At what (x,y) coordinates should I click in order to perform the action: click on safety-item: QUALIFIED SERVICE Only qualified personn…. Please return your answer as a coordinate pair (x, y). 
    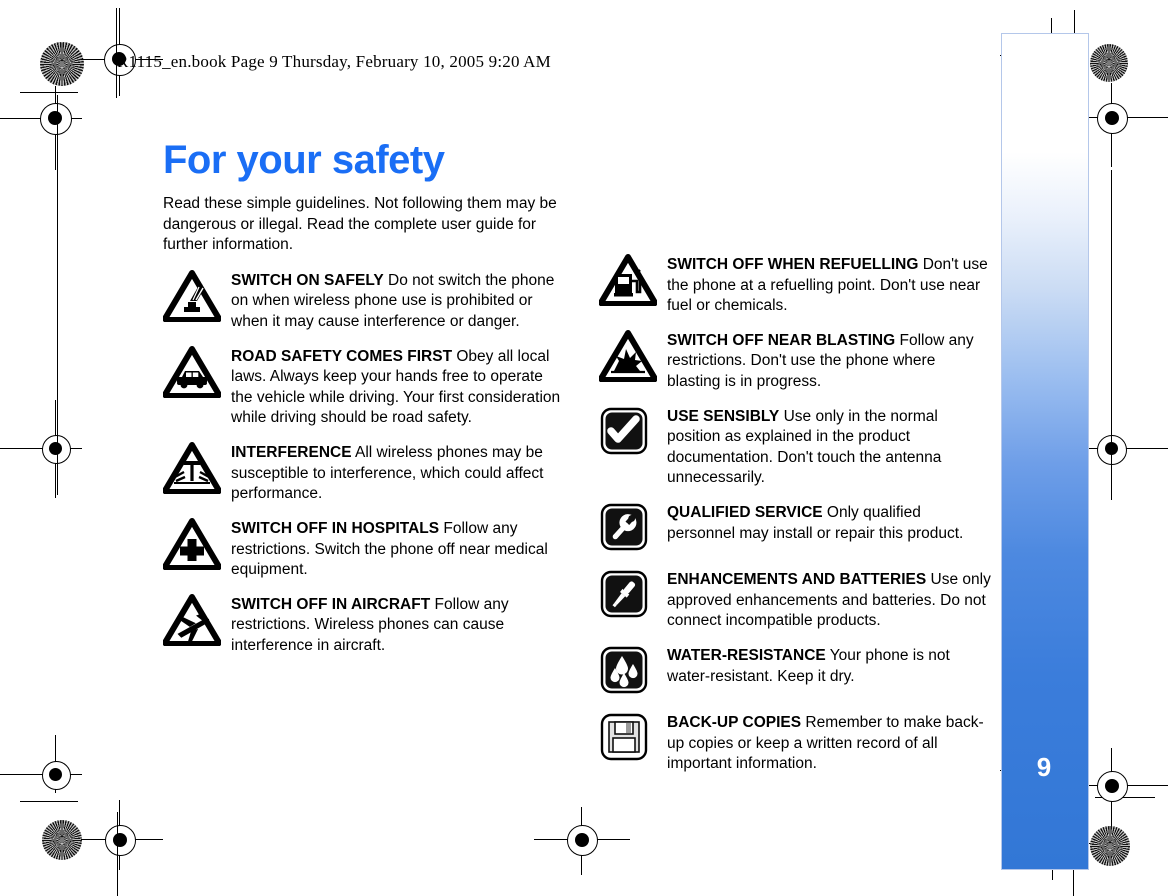
    Looking at the image, I should click on (796, 529).